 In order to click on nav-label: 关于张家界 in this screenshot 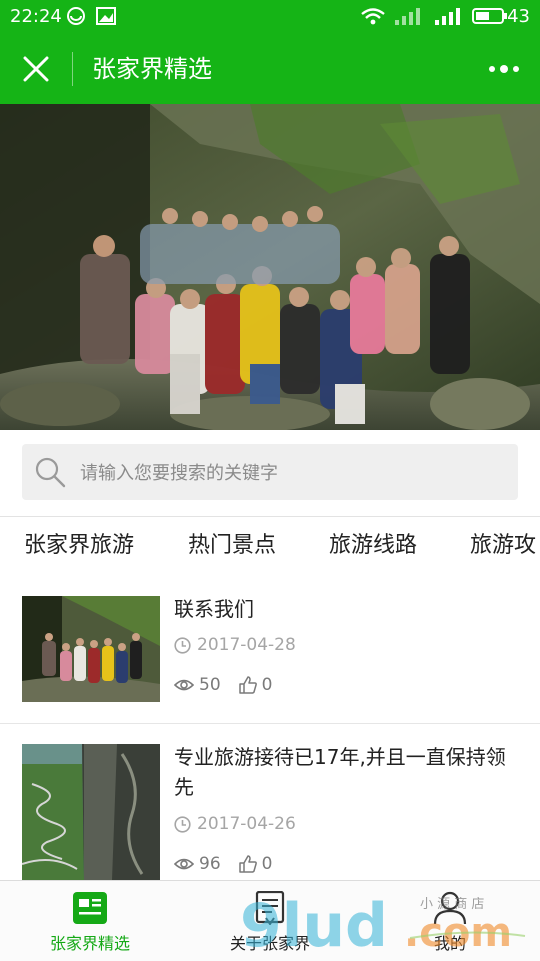, I will do `click(269, 943)`.